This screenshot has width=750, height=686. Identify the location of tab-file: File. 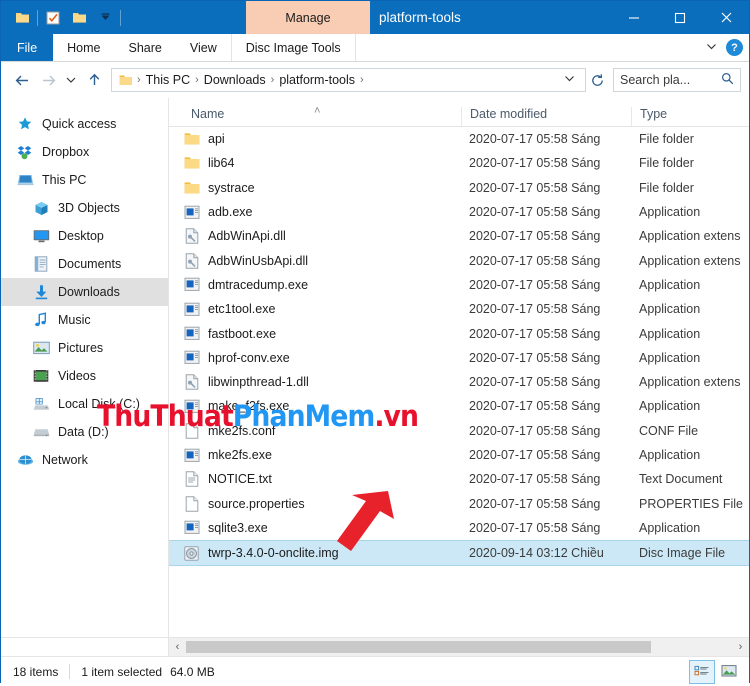
(27, 47).